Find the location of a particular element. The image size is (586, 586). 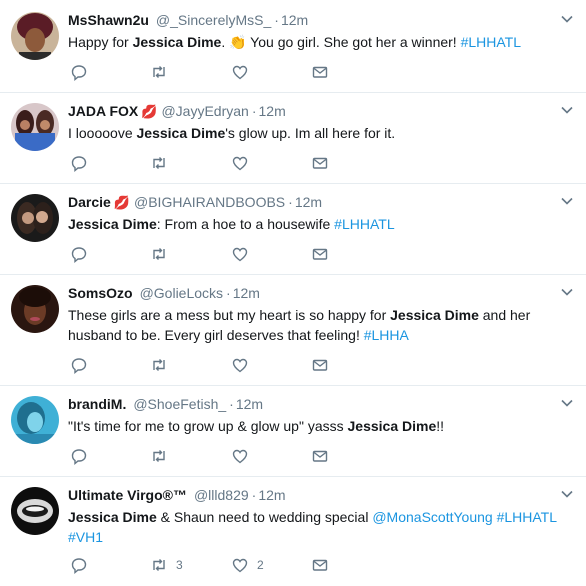

display-name: Darcie is located at coordinates (89, 202).